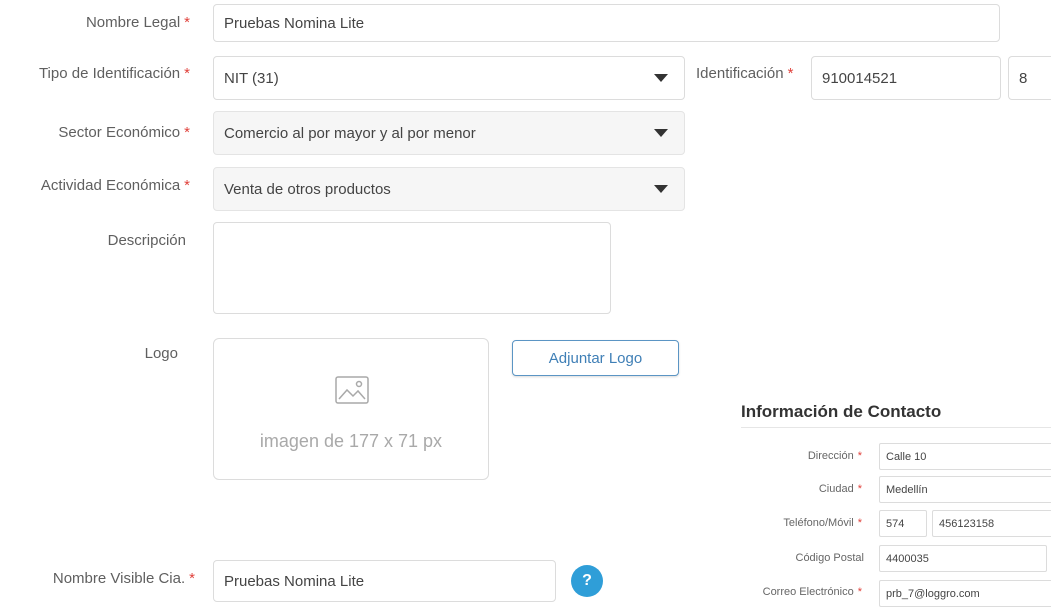 Image resolution: width=1051 pixels, height=607 pixels. Describe the element at coordinates (745, 73) in the screenshot. I see `identification-label: Identificación *` at that location.